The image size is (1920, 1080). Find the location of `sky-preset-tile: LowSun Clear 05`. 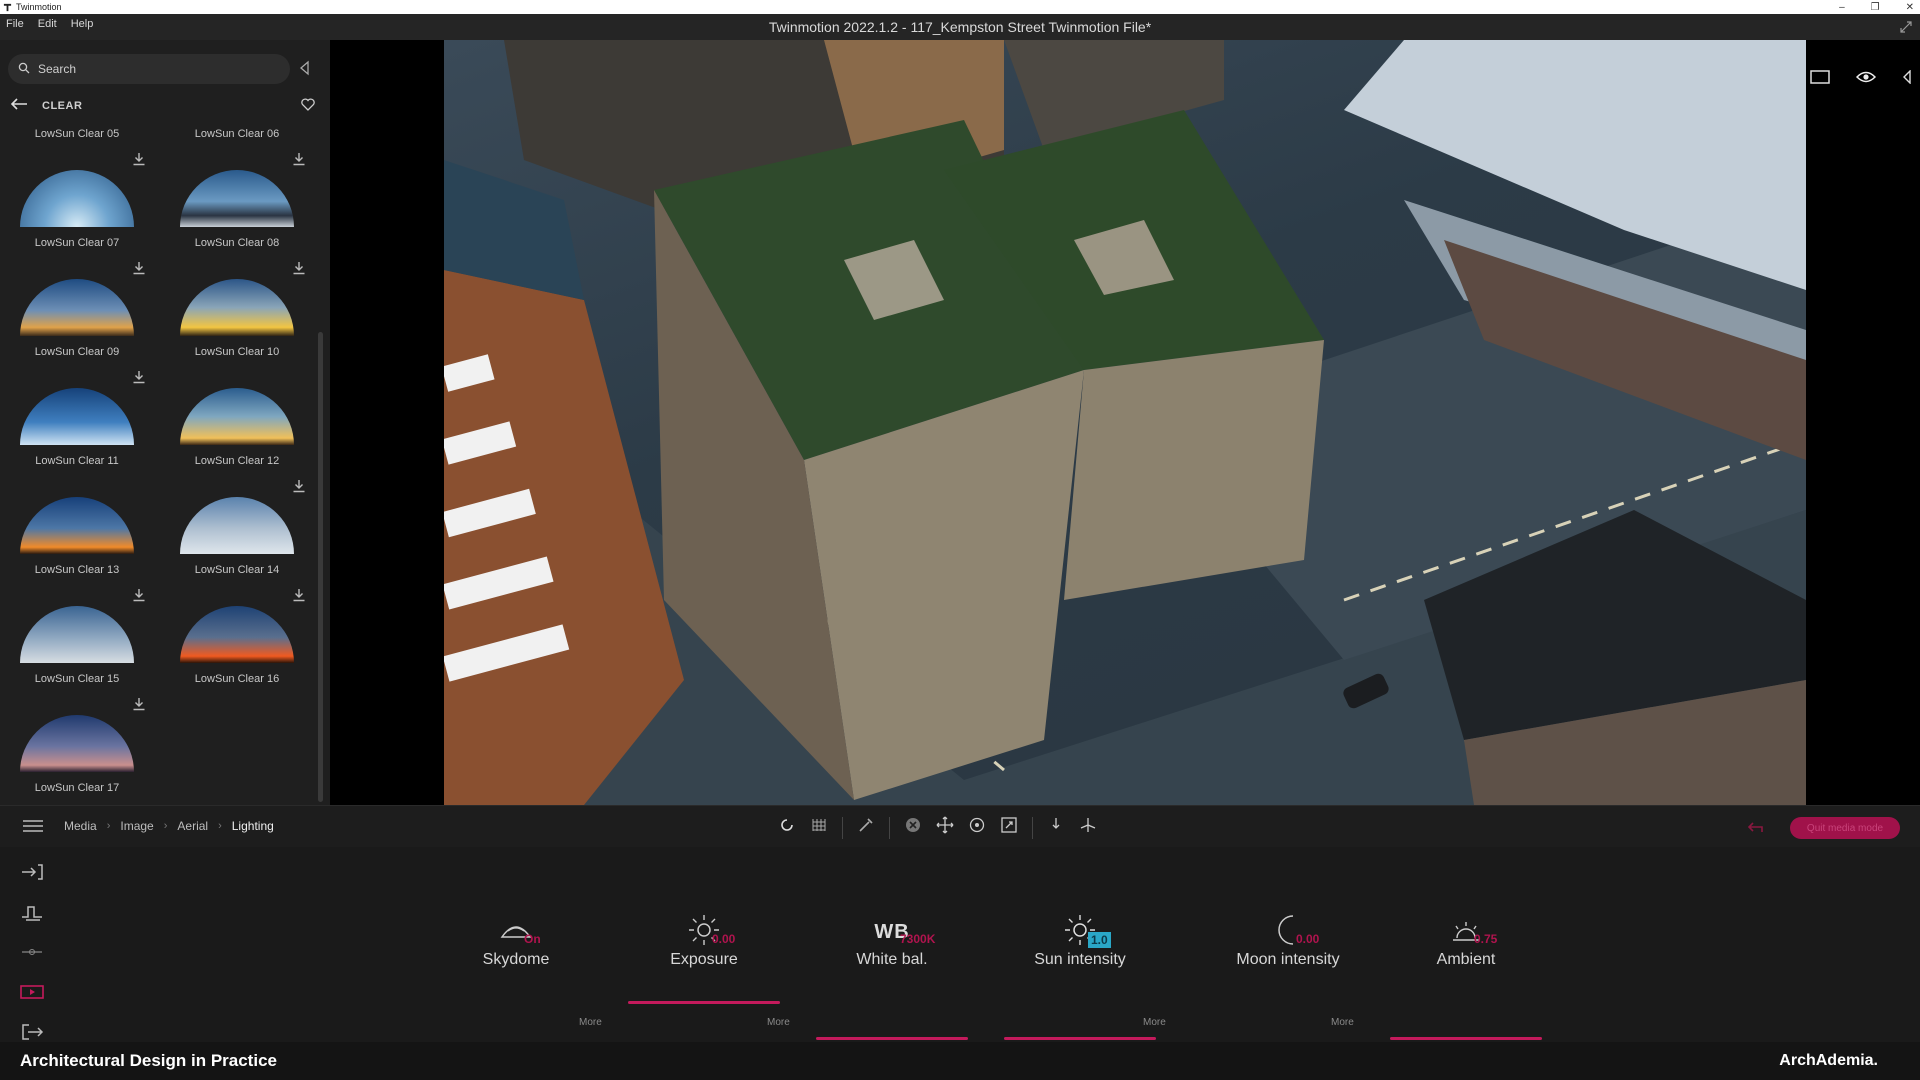

sky-preset-tile: LowSun Clear 05 is located at coordinates (96, 182).